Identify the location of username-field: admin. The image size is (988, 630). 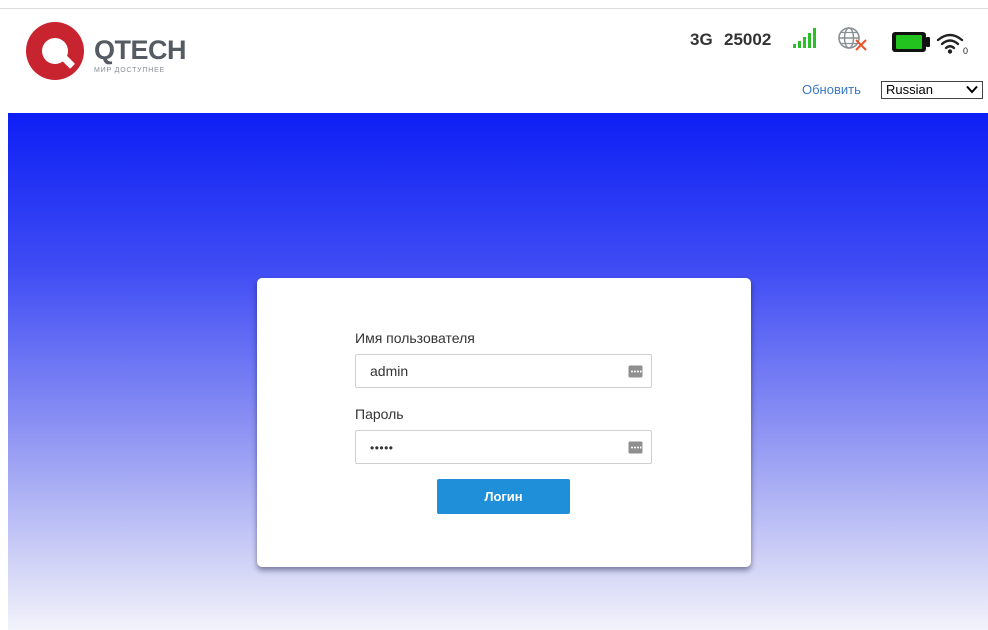
(503, 371).